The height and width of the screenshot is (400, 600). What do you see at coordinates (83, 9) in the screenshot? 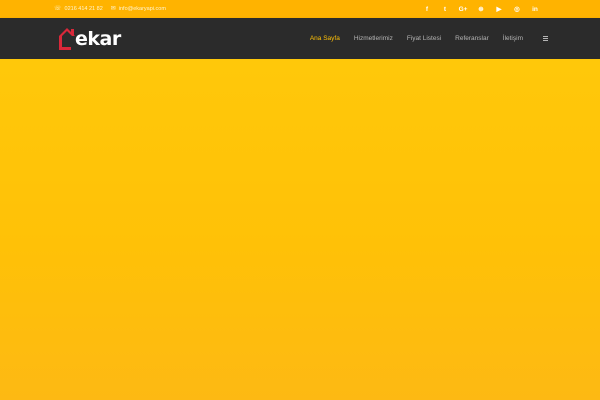
I see `phone-number: 0216 414 21 82` at bounding box center [83, 9].